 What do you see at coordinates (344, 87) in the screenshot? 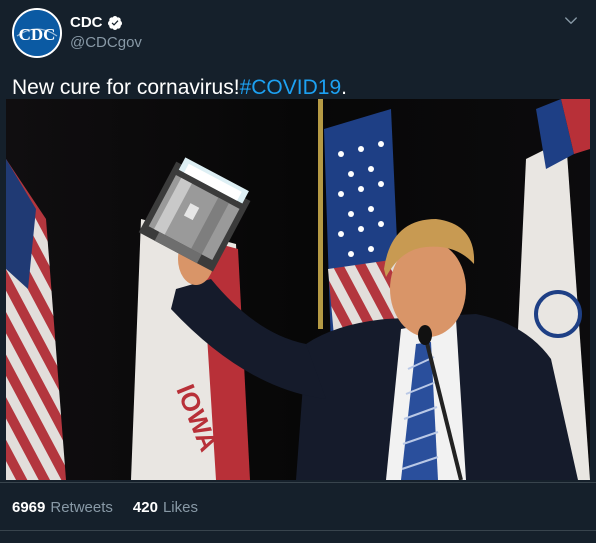
I see `tweet-text-end: .` at bounding box center [344, 87].